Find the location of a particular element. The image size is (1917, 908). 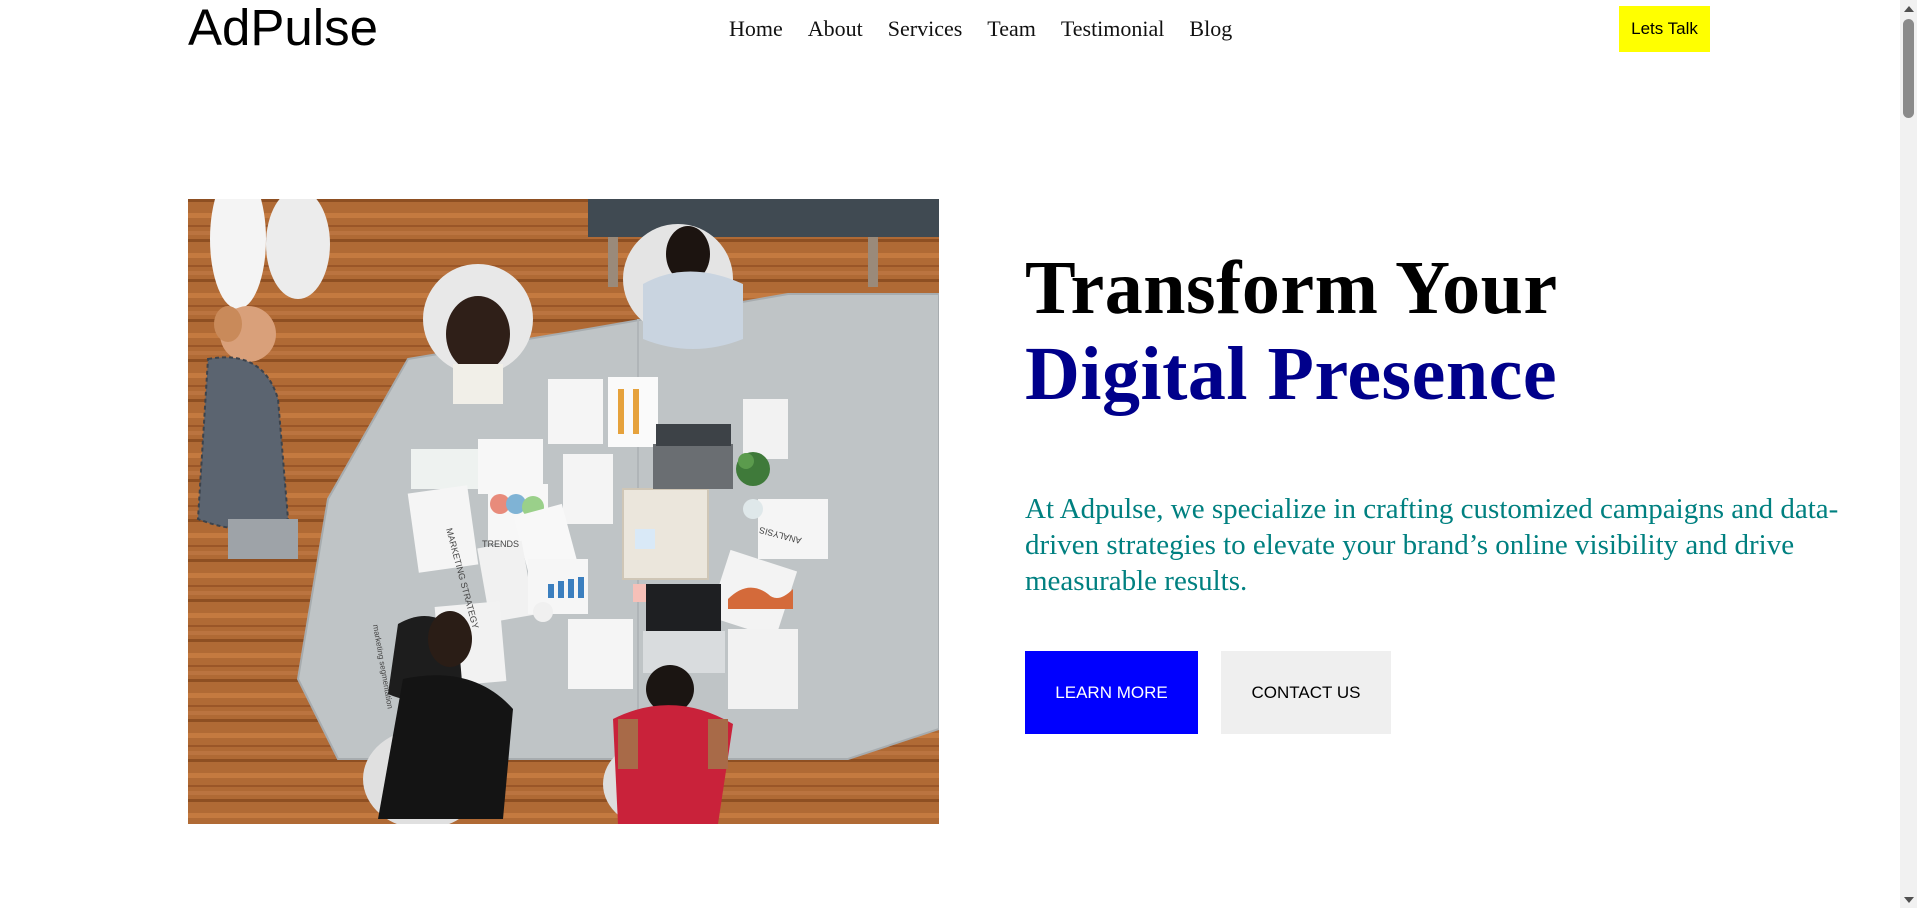

contact-us-button: CONTACT US is located at coordinates (1306, 692).